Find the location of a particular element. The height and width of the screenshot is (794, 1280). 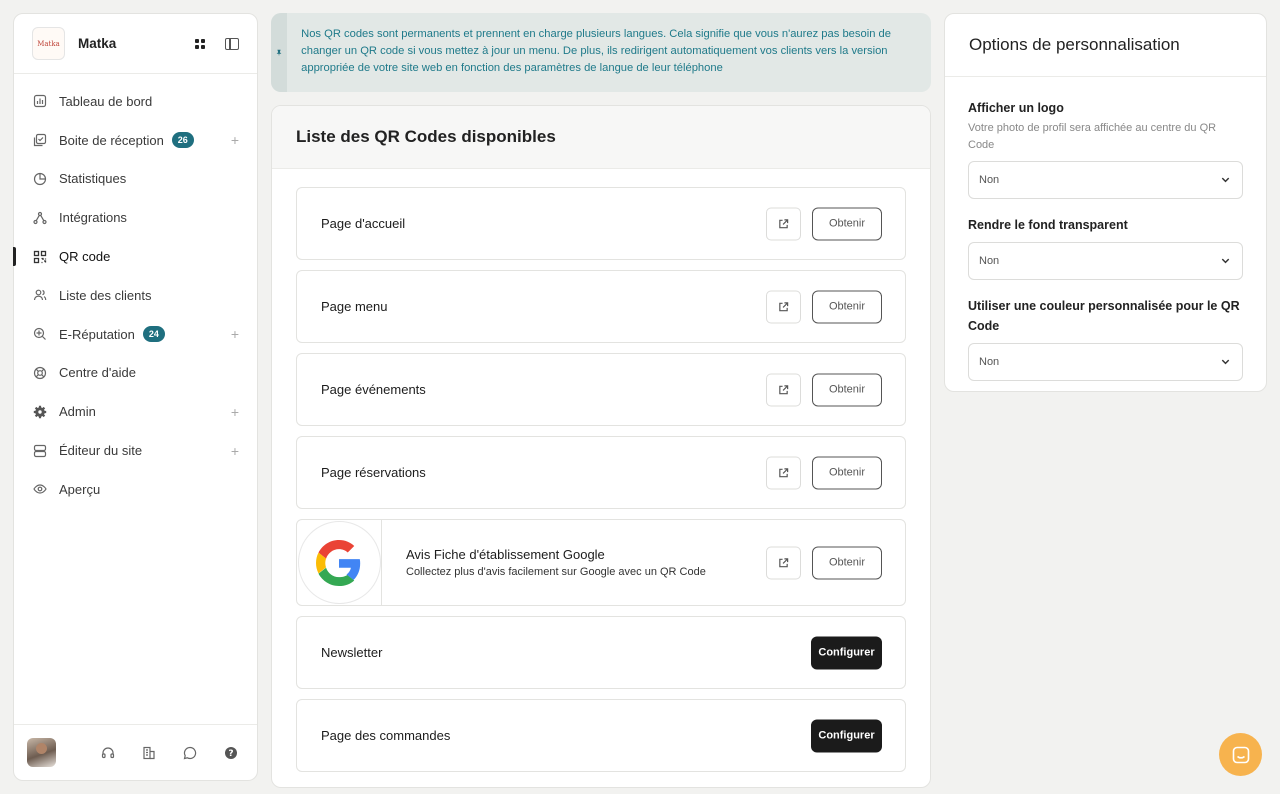

chat-bubble-icon is located at coordinates (190, 753).